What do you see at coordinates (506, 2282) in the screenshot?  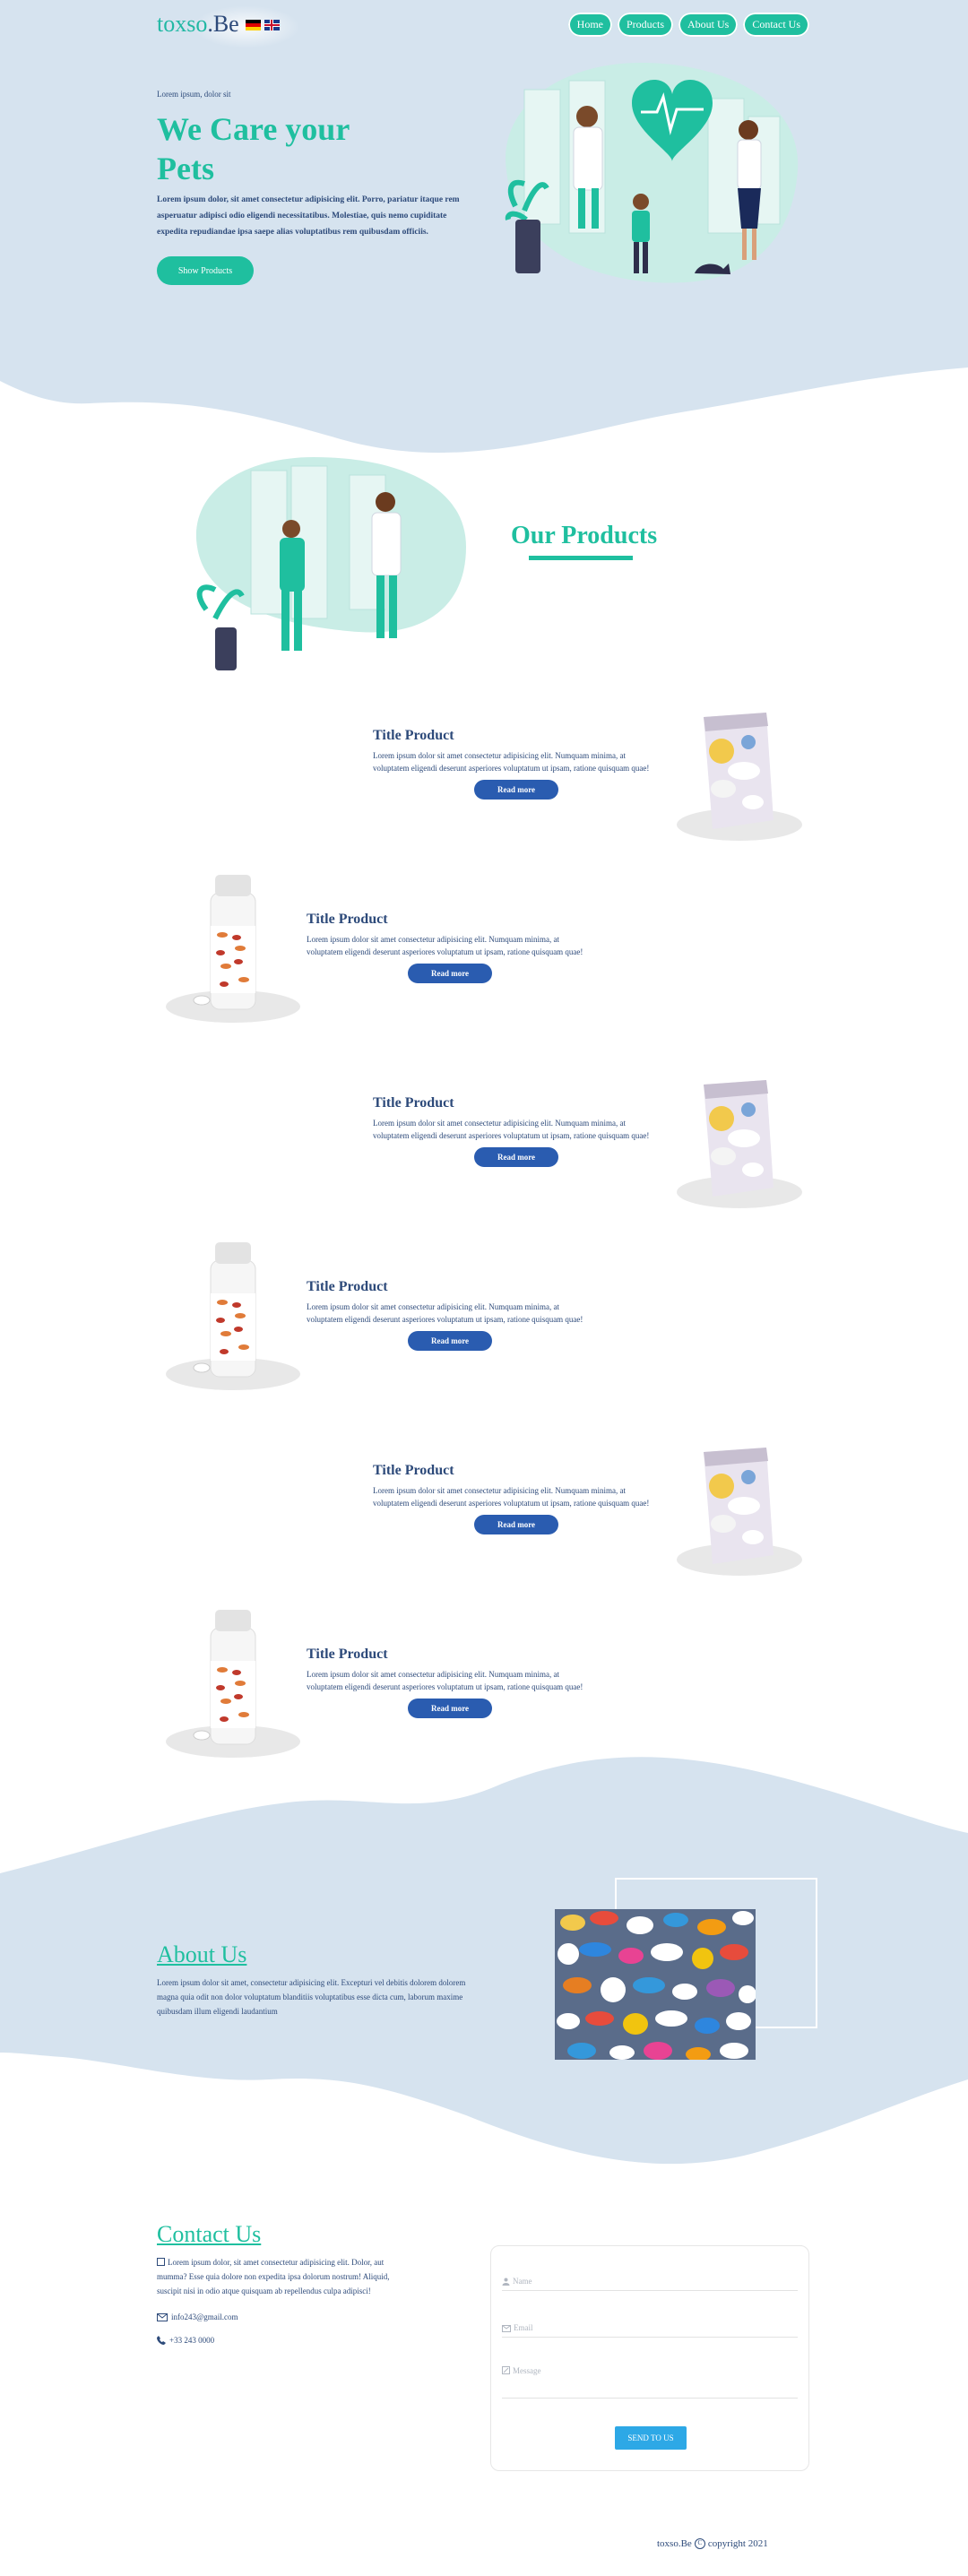 I see `user-icon` at bounding box center [506, 2282].